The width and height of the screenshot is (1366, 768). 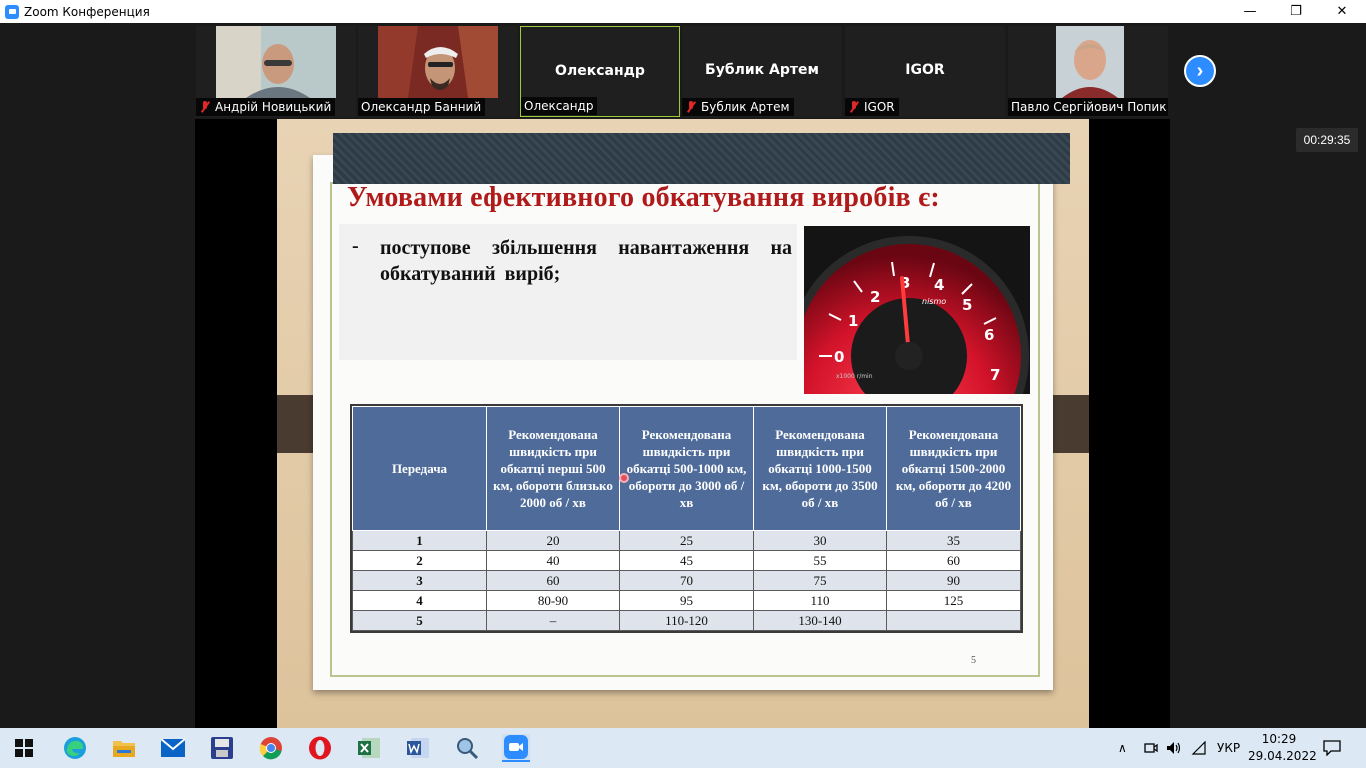 I want to click on participant-name: Олександр Банний, so click(x=421, y=107).